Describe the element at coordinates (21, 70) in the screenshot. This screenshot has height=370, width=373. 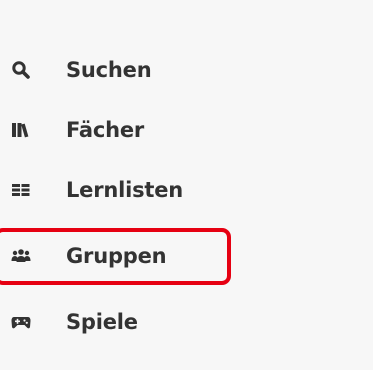
I see `search-icon` at that location.